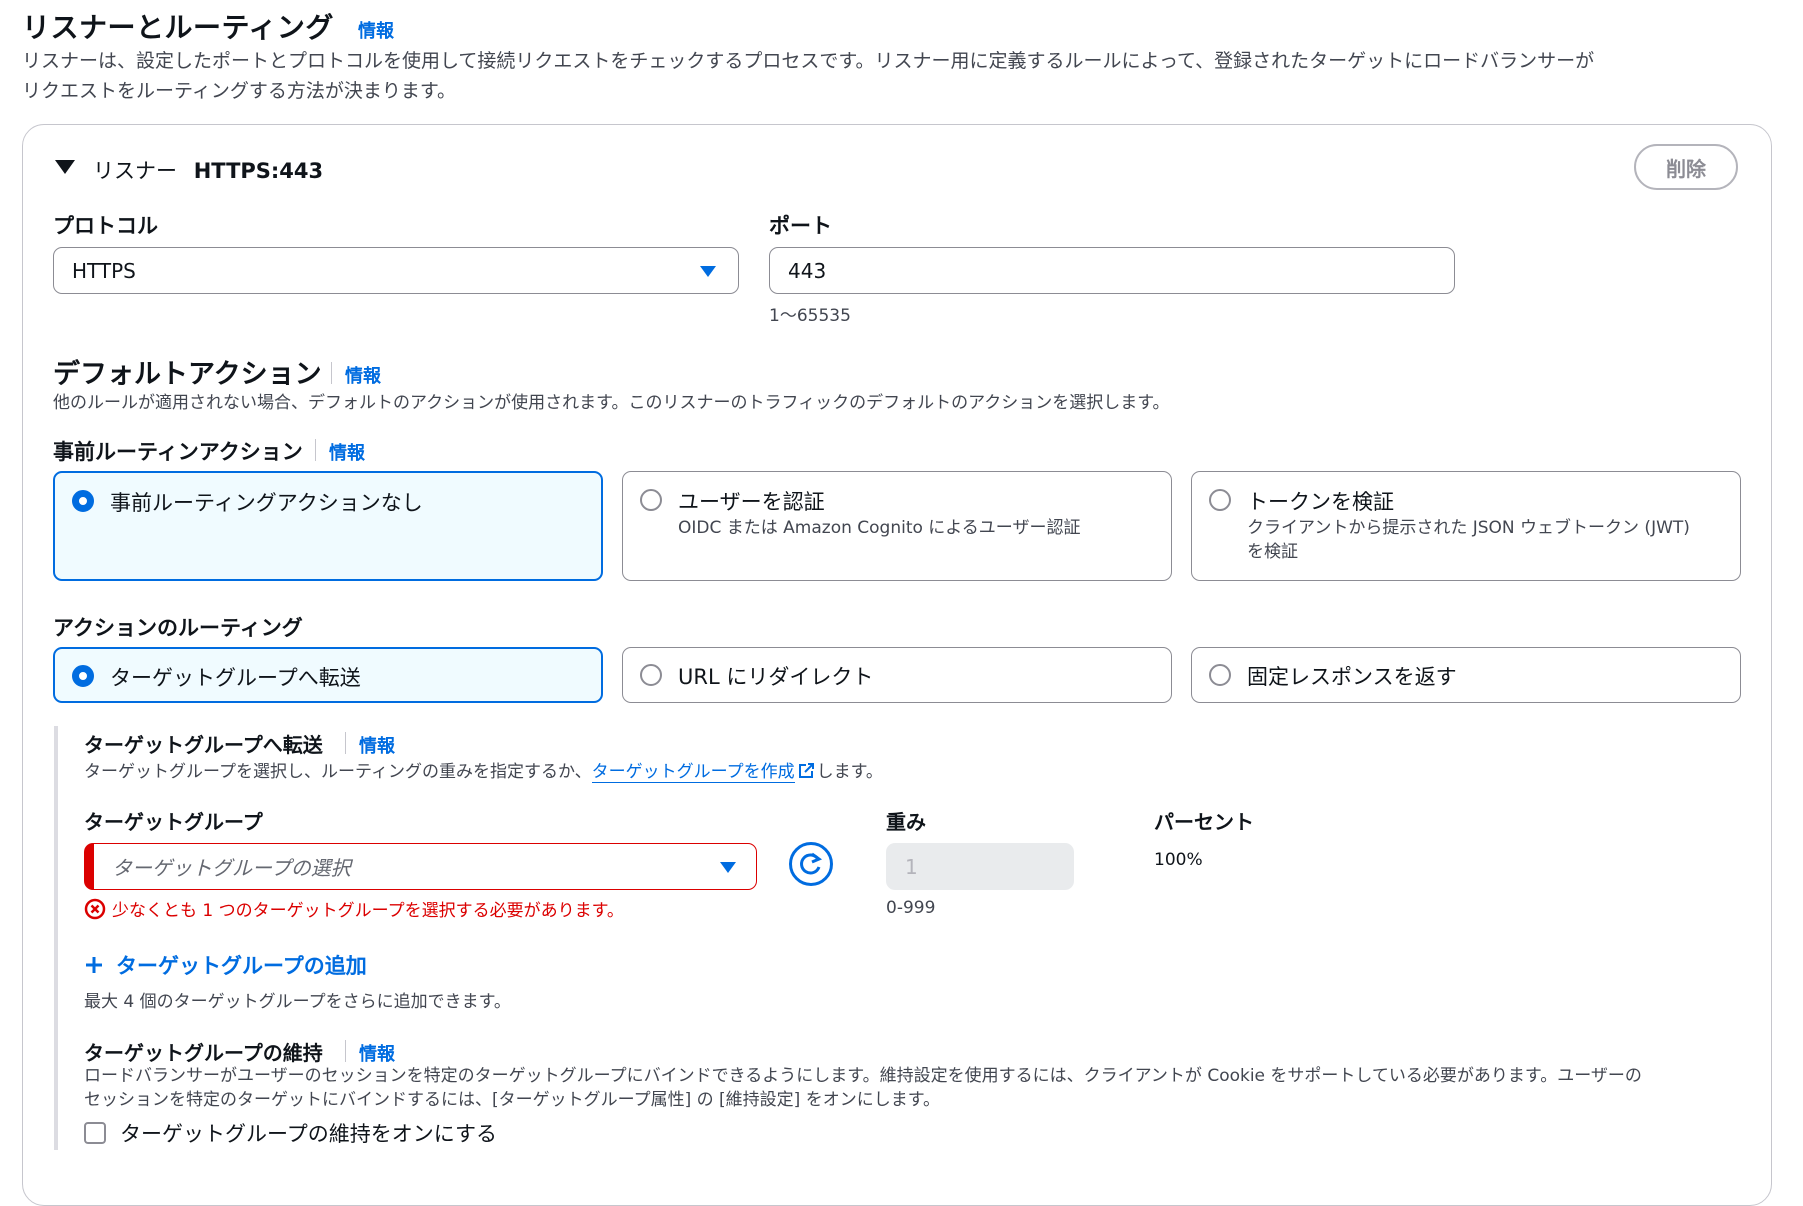  Describe the element at coordinates (810, 316) in the screenshot. I see `port-hint: 1〜65535` at that location.